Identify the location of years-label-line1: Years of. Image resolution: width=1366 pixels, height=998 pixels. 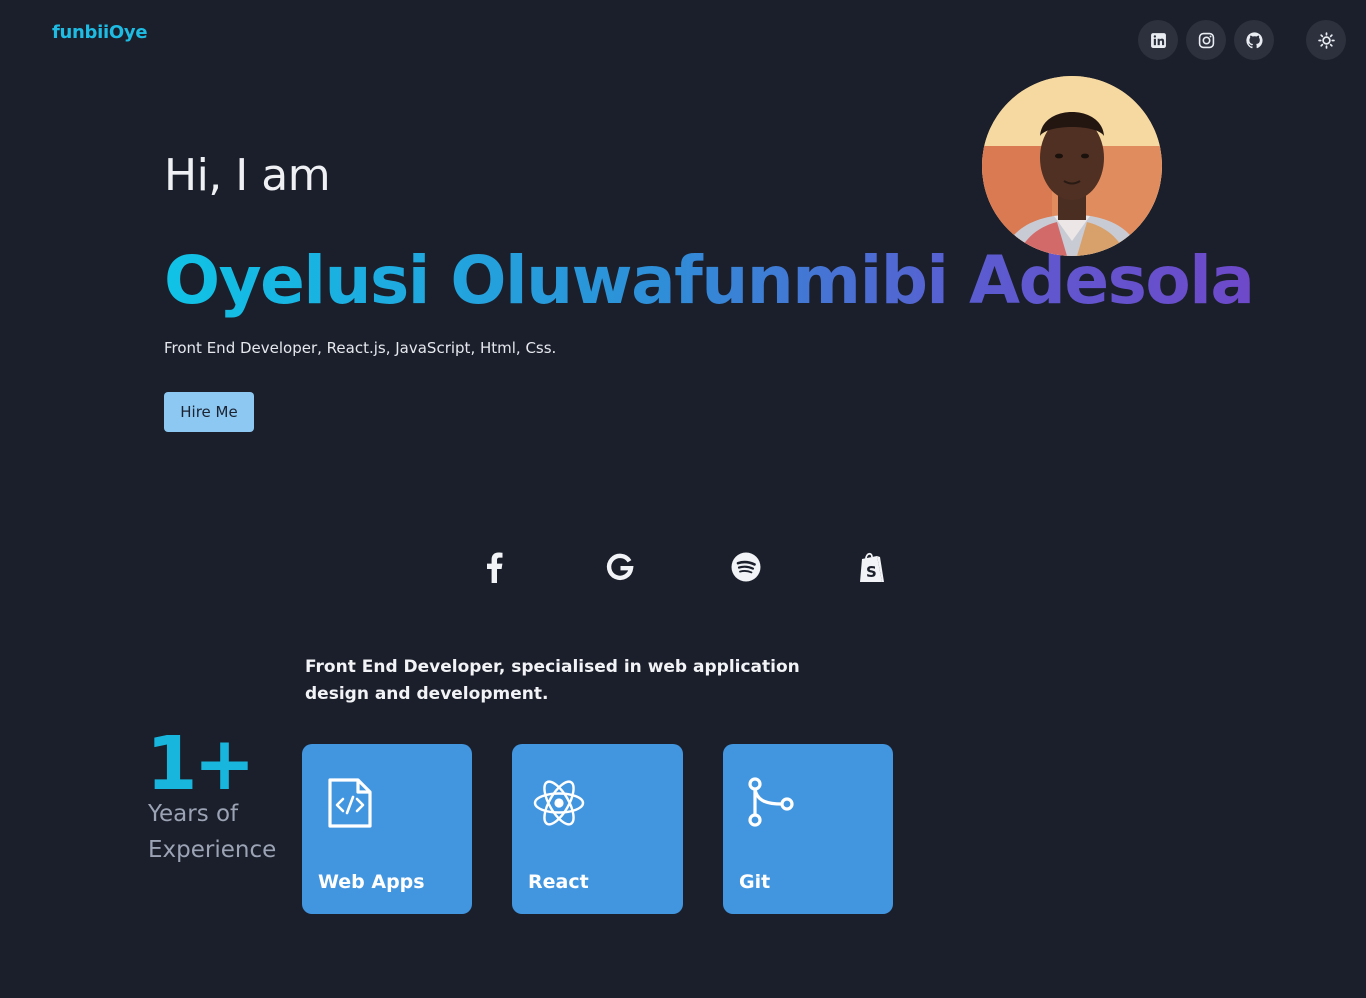
(193, 814).